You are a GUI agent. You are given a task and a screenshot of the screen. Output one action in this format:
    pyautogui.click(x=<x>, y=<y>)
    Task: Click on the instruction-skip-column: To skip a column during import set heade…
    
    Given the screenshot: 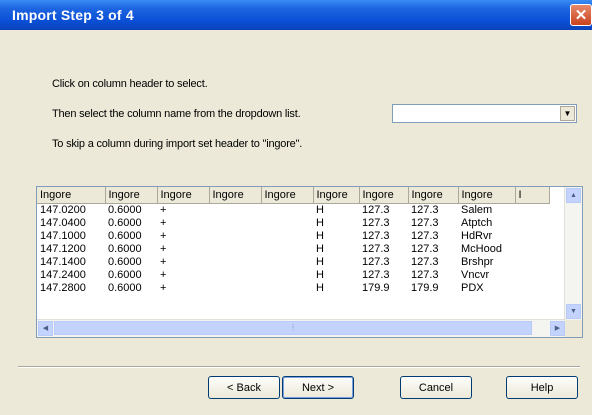 What is the action you would take?
    pyautogui.click(x=177, y=144)
    